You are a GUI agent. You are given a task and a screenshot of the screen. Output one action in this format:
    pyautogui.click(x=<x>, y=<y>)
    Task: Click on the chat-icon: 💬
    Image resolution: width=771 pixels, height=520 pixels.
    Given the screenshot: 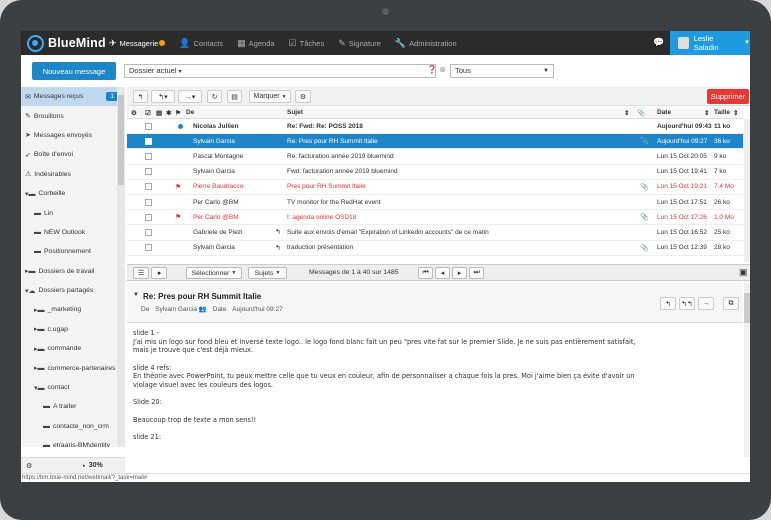 What is the action you would take?
    pyautogui.click(x=658, y=42)
    